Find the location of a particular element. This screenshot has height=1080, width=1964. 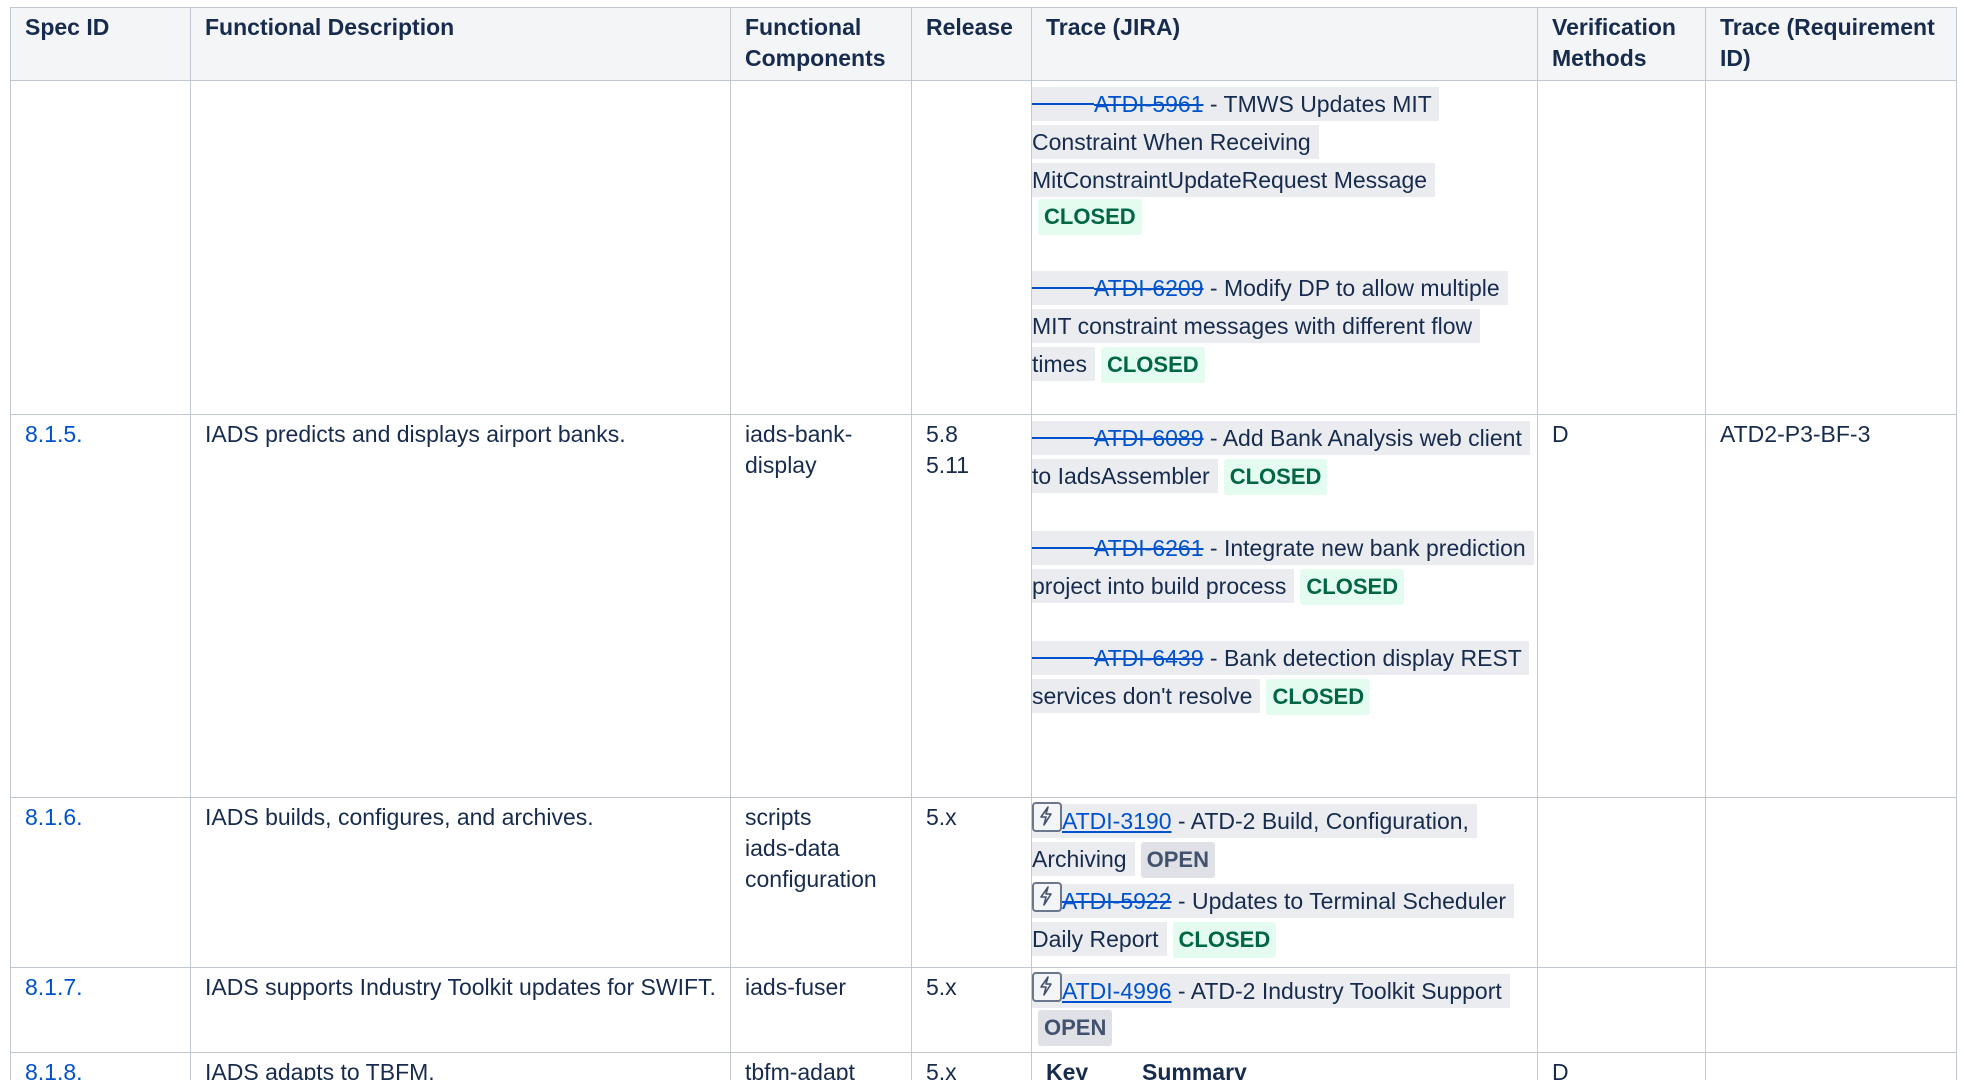

description-cell is located at coordinates (460, 247).